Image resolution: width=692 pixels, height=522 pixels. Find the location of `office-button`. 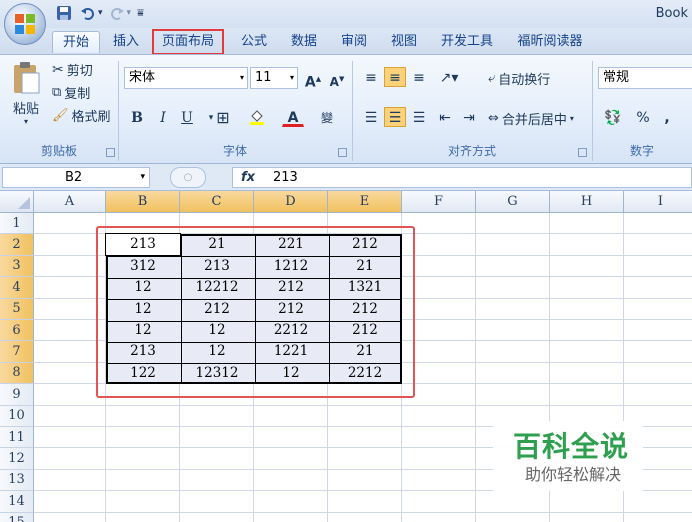

office-button is located at coordinates (25, 24).